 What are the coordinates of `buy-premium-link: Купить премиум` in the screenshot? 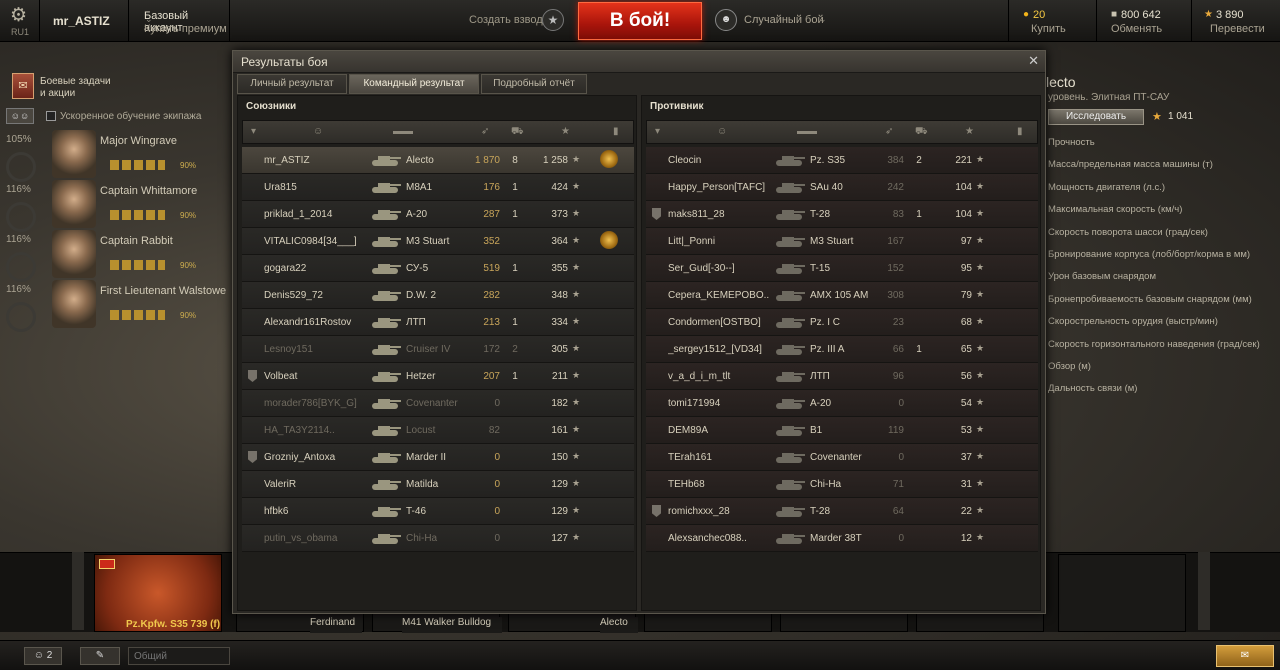 It's located at (185, 29).